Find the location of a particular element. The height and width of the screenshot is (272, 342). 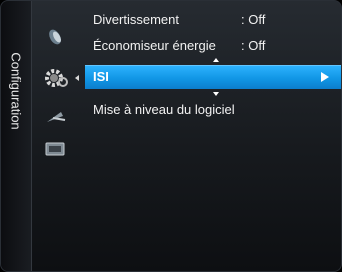

sidebar: Configuration is located at coordinates (16, 136).